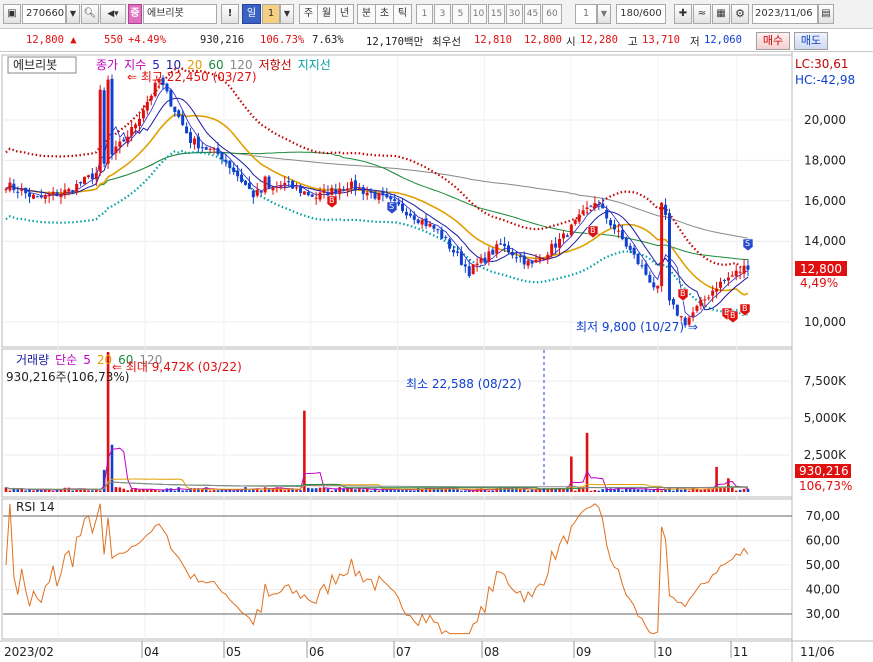  What do you see at coordinates (332, 200) in the screenshot?
I see `signal-label: B` at bounding box center [332, 200].